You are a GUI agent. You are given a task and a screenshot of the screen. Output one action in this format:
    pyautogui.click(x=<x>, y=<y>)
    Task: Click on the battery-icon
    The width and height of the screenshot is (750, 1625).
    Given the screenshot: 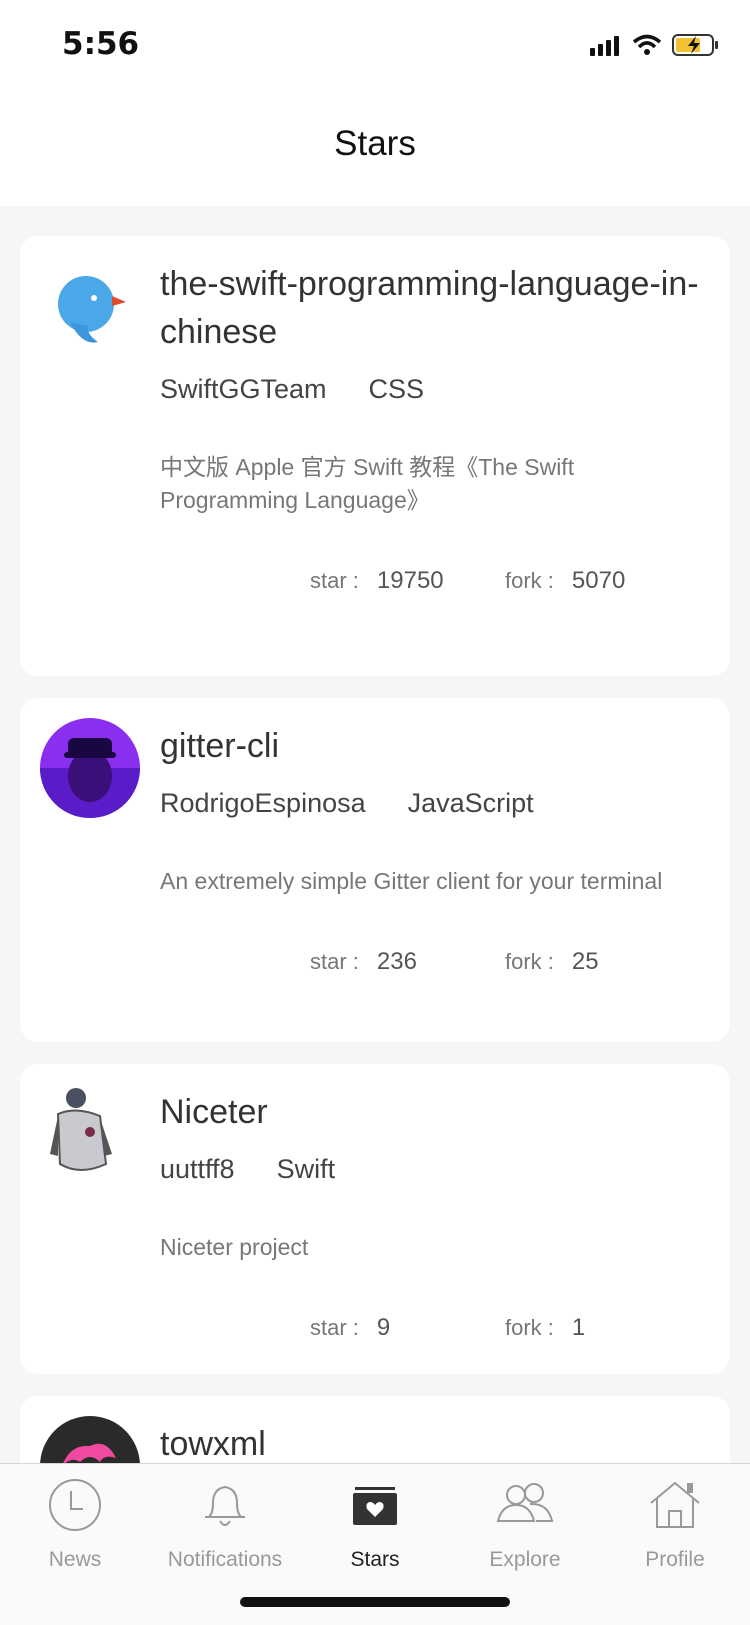 What is the action you would take?
    pyautogui.click(x=695, y=45)
    